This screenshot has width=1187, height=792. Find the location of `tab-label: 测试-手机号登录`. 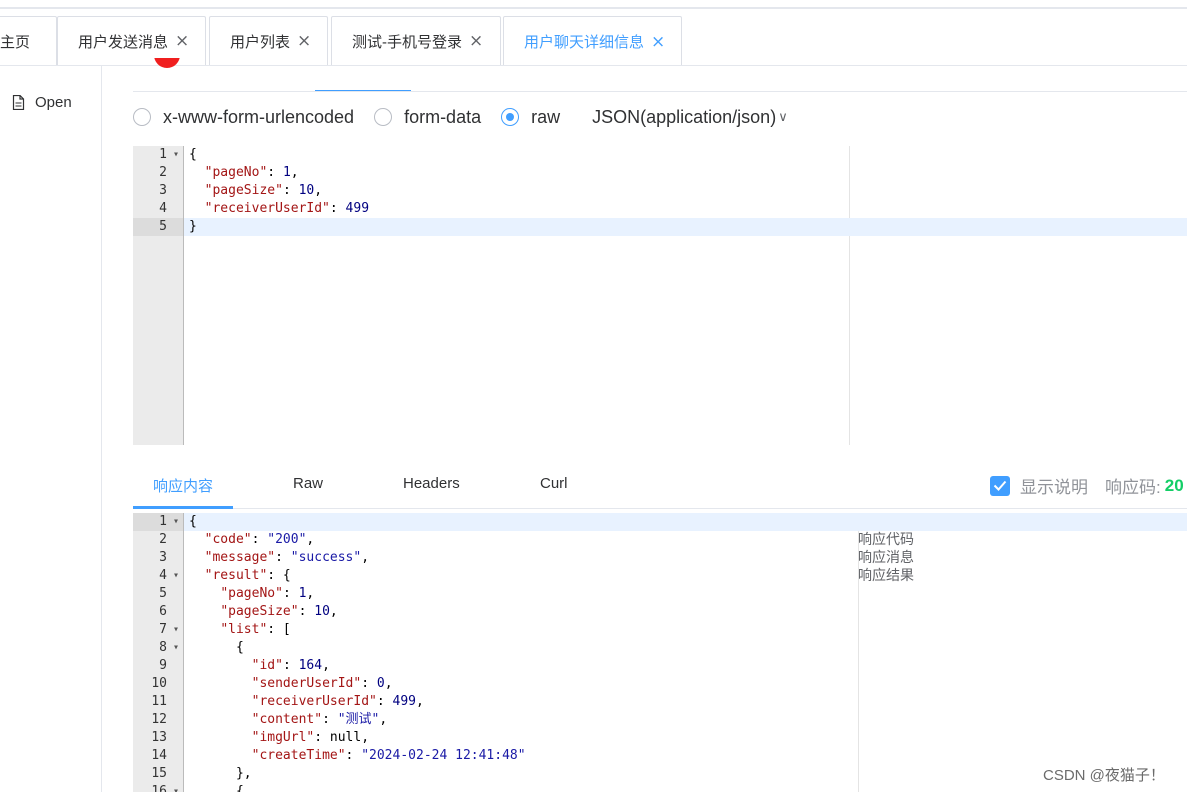

tab-label: 测试-手机号登录 is located at coordinates (407, 42).